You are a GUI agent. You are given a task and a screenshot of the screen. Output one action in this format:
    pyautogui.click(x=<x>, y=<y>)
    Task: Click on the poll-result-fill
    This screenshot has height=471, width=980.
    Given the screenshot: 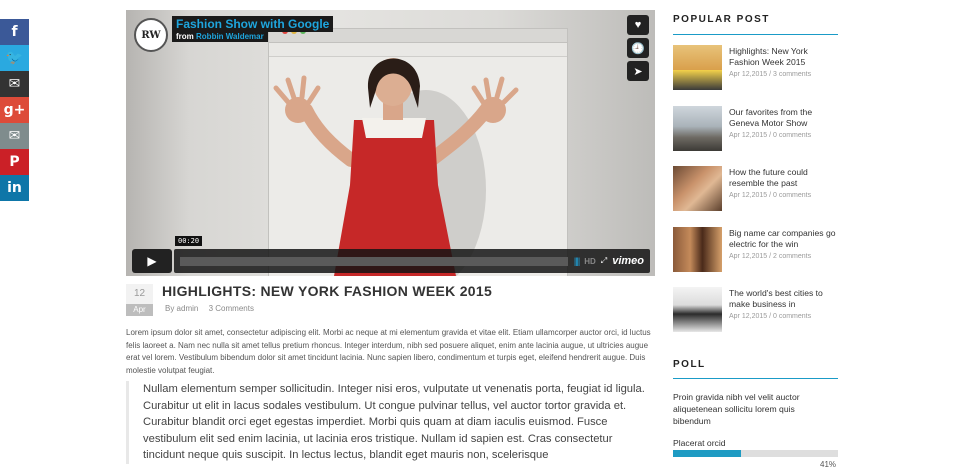 What is the action you would take?
    pyautogui.click(x=707, y=453)
    